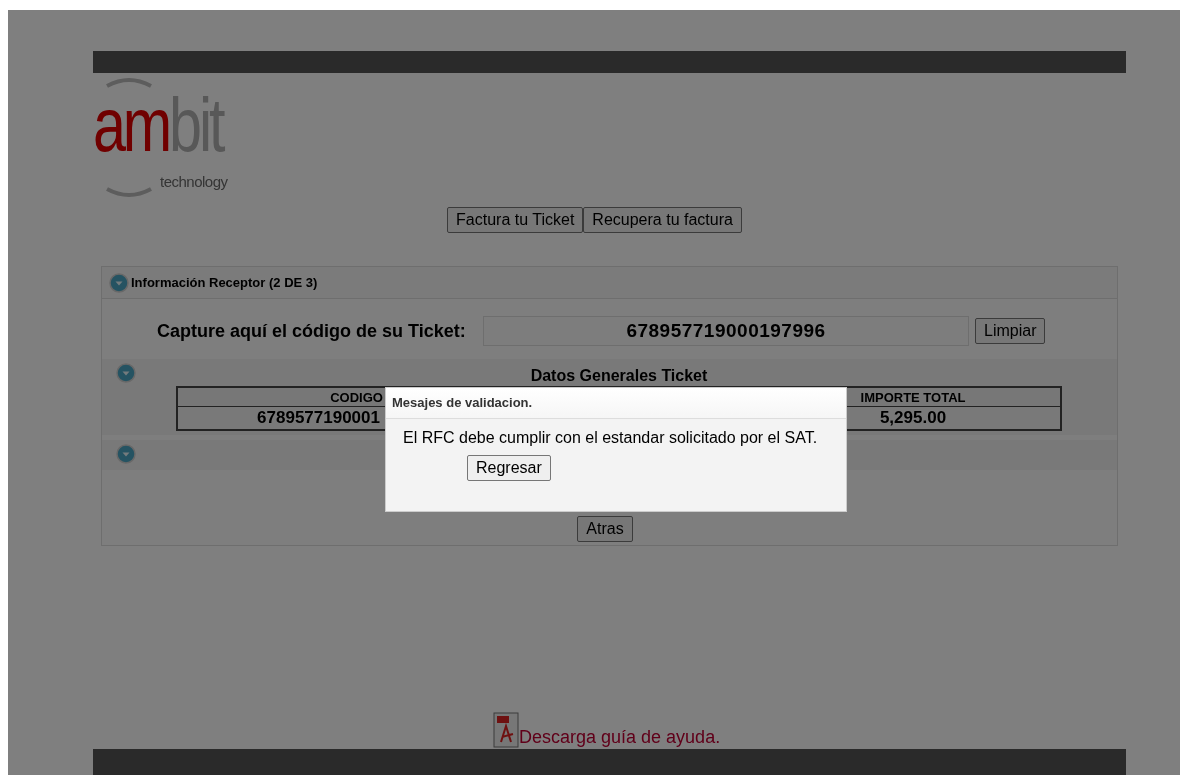  What do you see at coordinates (662, 220) in the screenshot?
I see `nav-button: Recupera tu factura` at bounding box center [662, 220].